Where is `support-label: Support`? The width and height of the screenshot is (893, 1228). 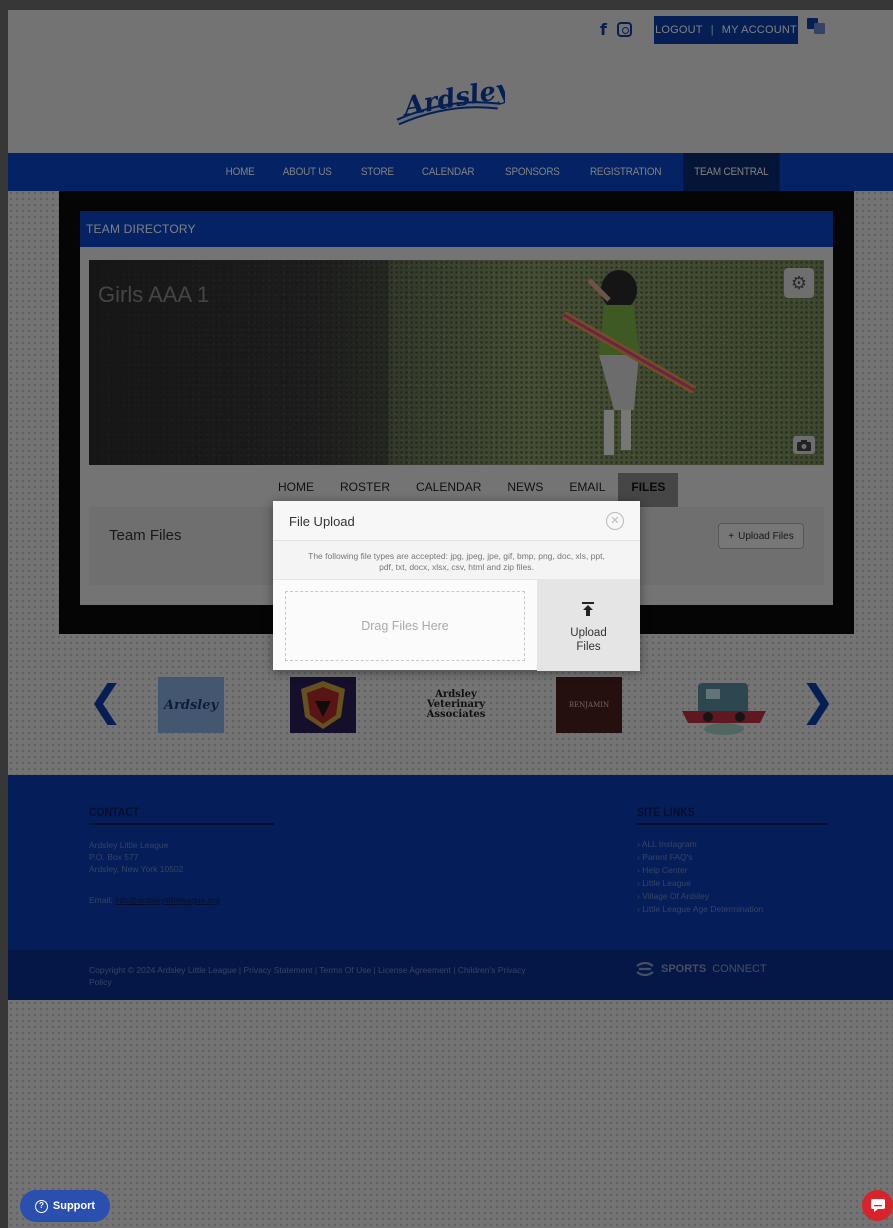
support-label: Support is located at coordinates (74, 1206).